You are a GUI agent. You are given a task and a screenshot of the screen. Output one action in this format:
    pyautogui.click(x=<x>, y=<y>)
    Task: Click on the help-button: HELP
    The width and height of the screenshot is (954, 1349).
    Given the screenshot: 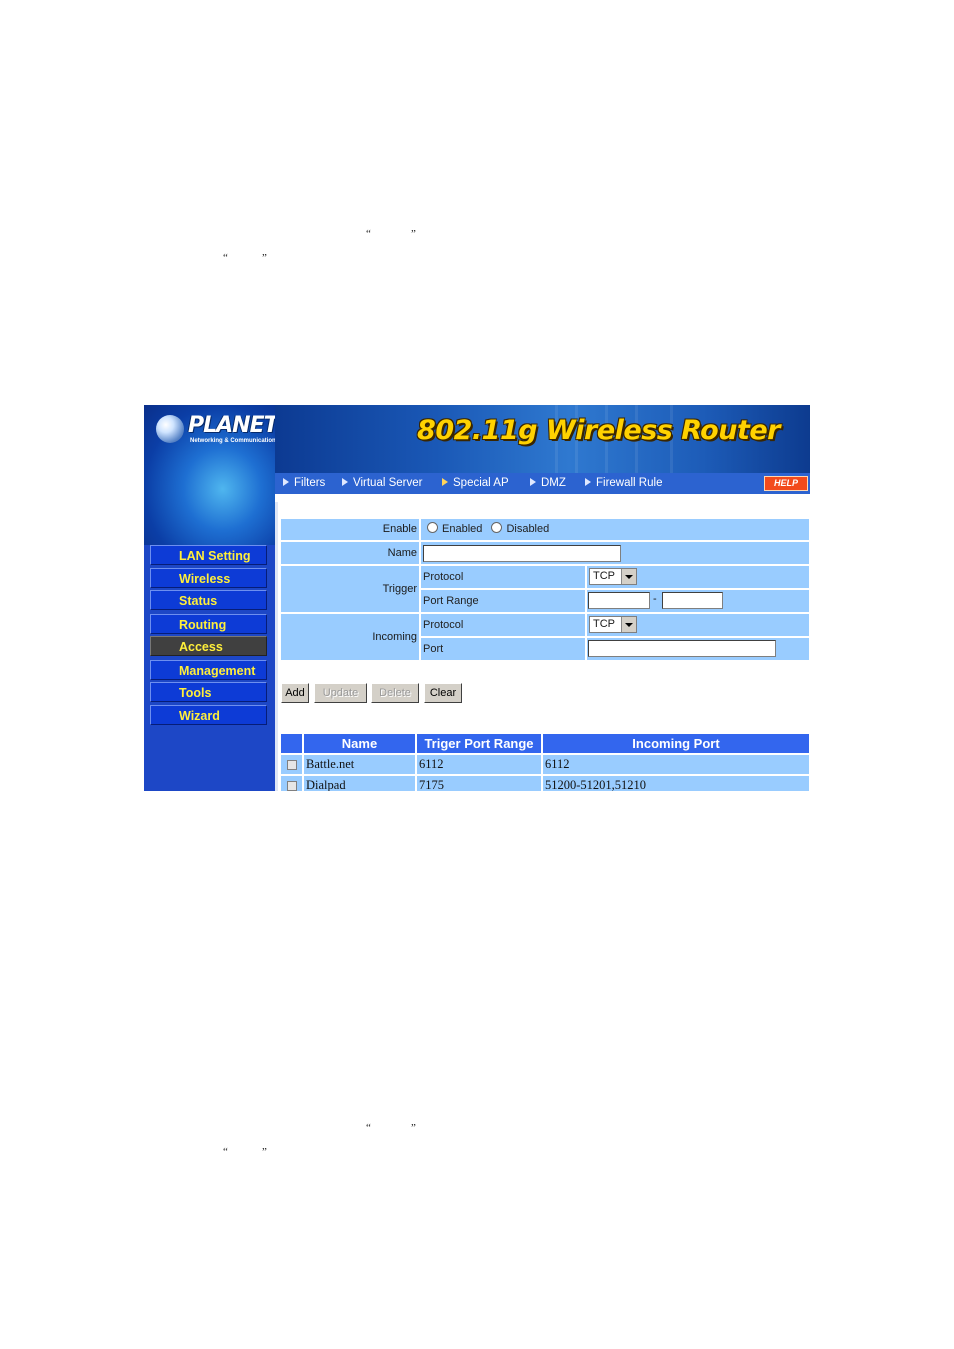 What is the action you would take?
    pyautogui.click(x=786, y=483)
    